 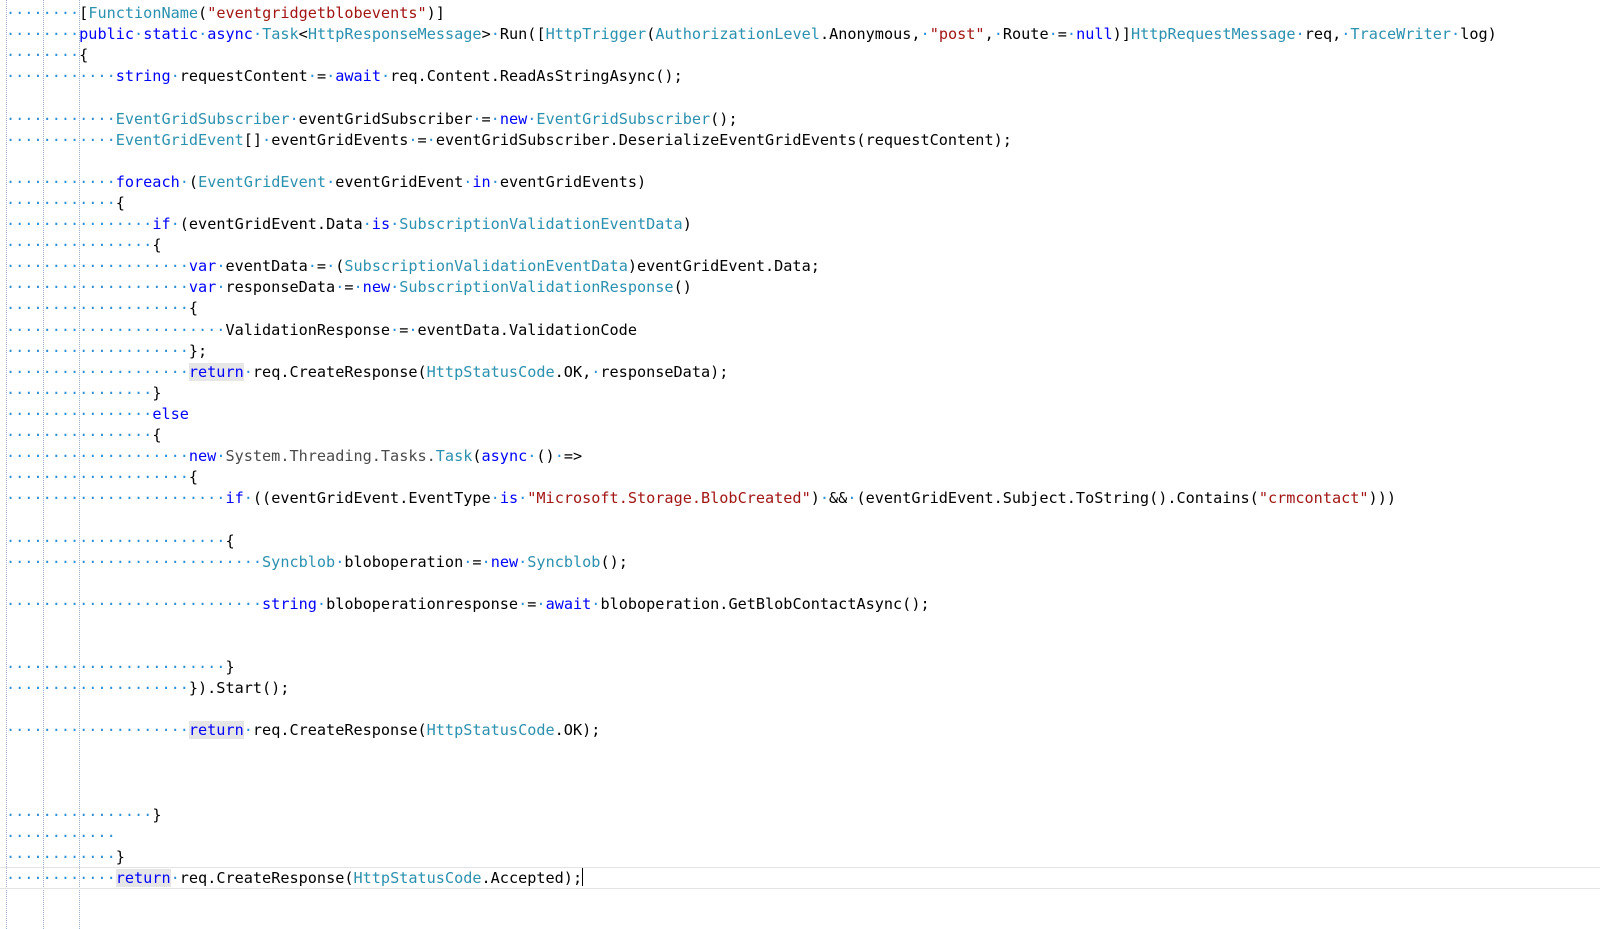 I want to click on code-line: ················else, so click(x=97, y=414).